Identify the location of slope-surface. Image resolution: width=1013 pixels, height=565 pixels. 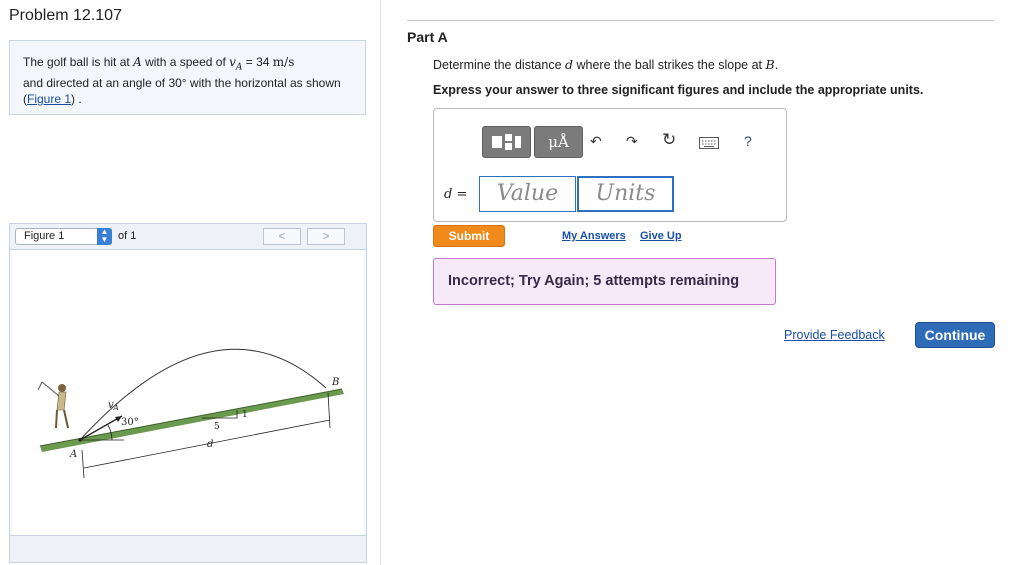
(192, 420).